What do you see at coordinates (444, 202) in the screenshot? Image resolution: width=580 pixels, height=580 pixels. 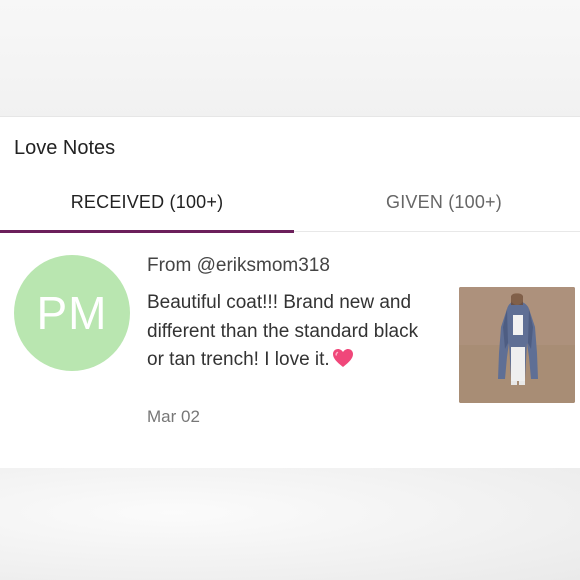 I see `tab-given-label: GIVEN (100+)` at bounding box center [444, 202].